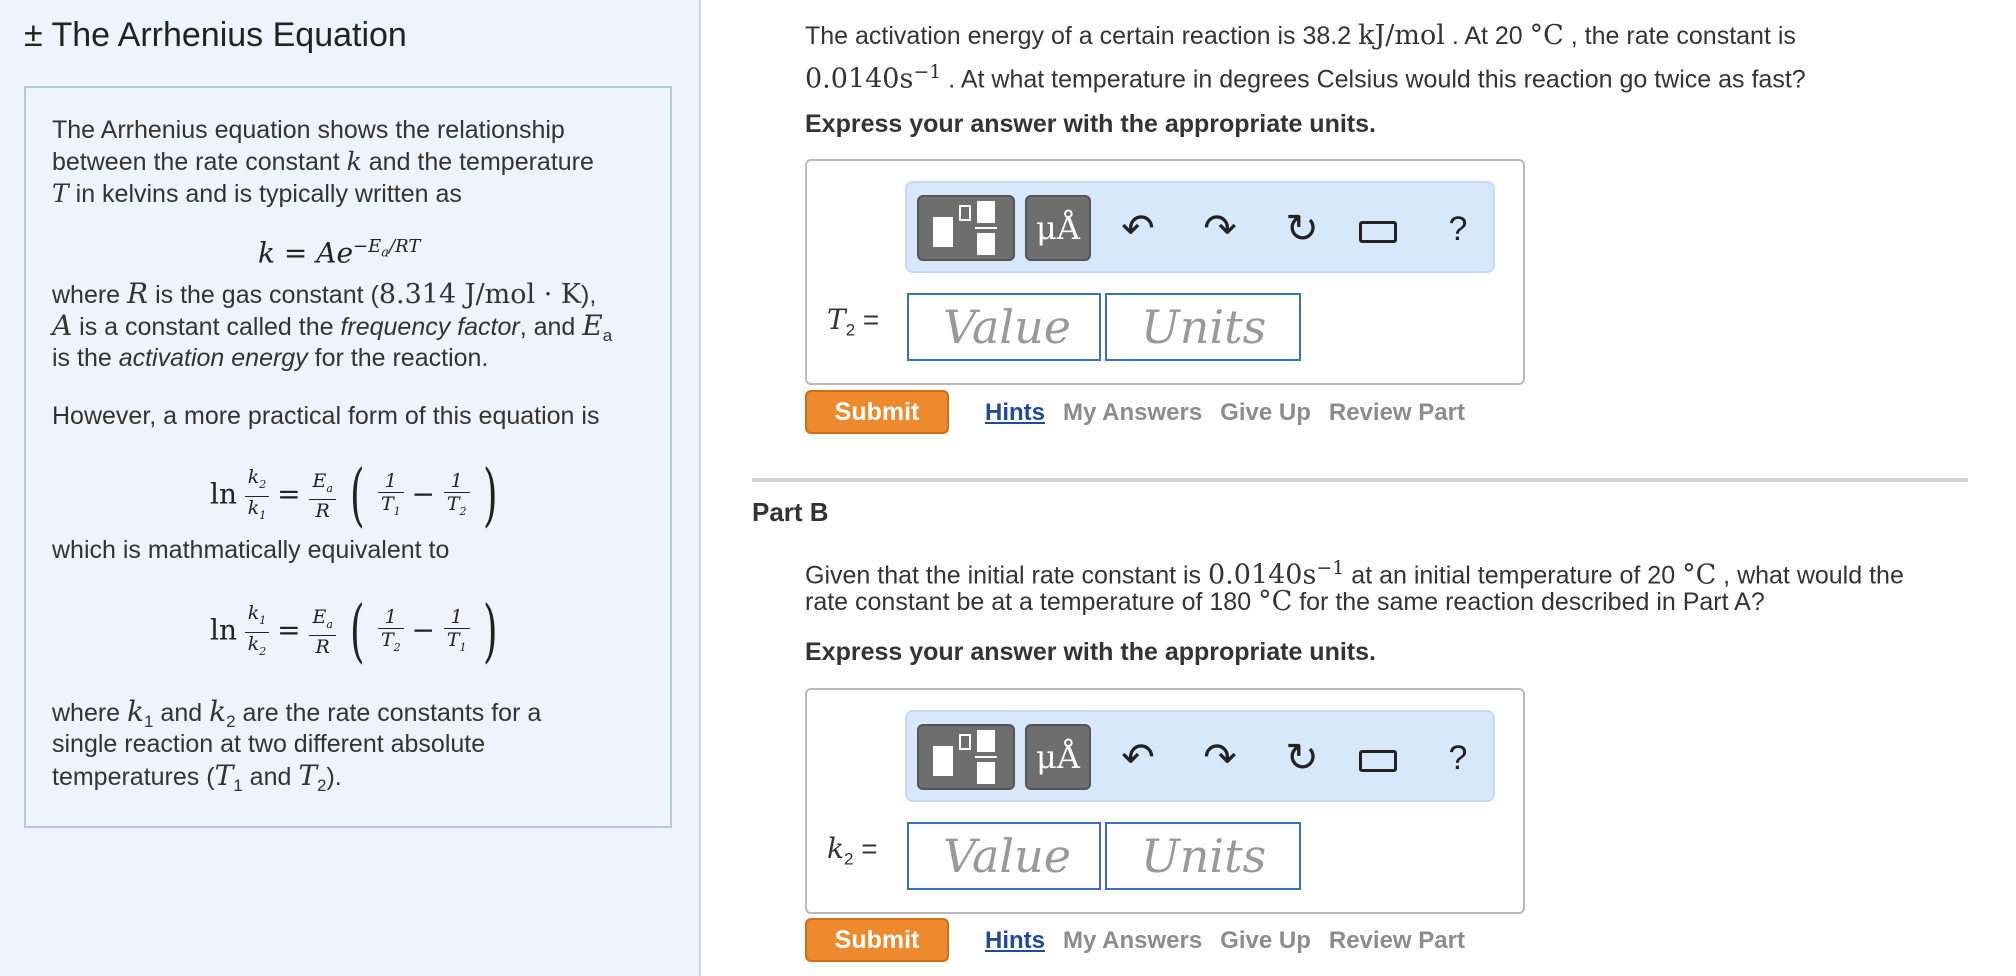 Image resolution: width=2016 pixels, height=976 pixels. I want to click on practical-equation: ln k2 k1 = Ea R ( 1 T1 − 1 T2 ), so click(354, 495).